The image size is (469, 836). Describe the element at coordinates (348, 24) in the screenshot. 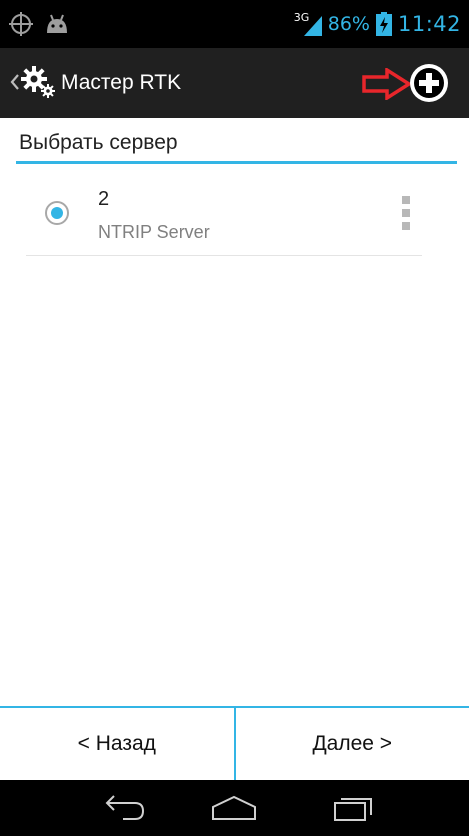

I see `battery-percent: 86%` at that location.